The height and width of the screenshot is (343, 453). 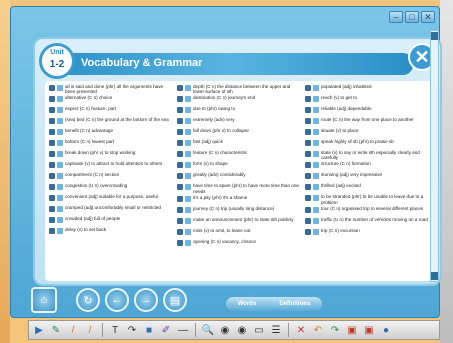 What do you see at coordinates (132, 330) in the screenshot?
I see `redo-stroke-icon: ↷` at bounding box center [132, 330].